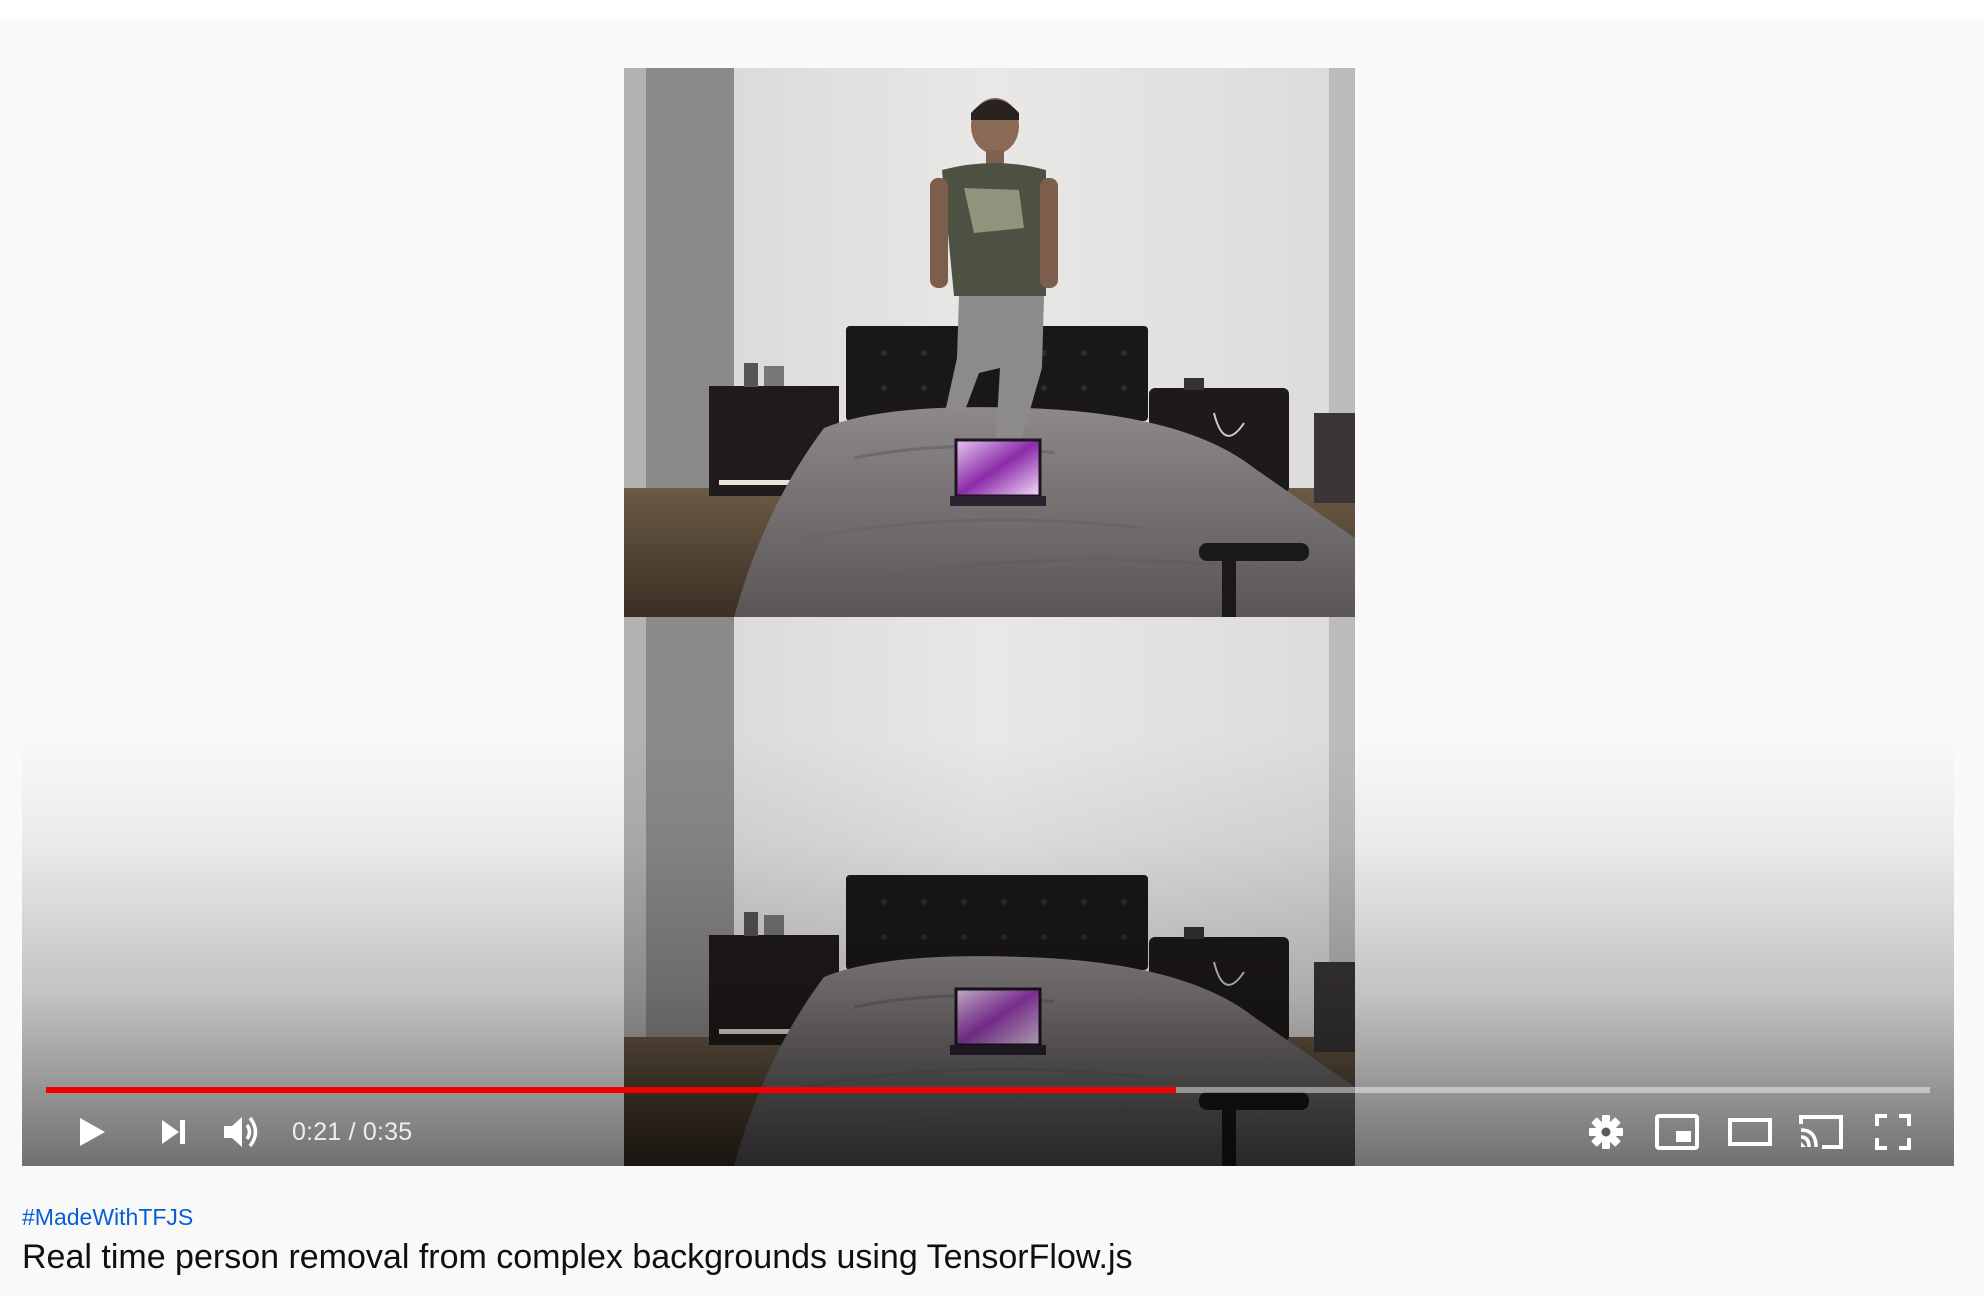 Image resolution: width=1984 pixels, height=1296 pixels. I want to click on gear-icon, so click(1606, 1132).